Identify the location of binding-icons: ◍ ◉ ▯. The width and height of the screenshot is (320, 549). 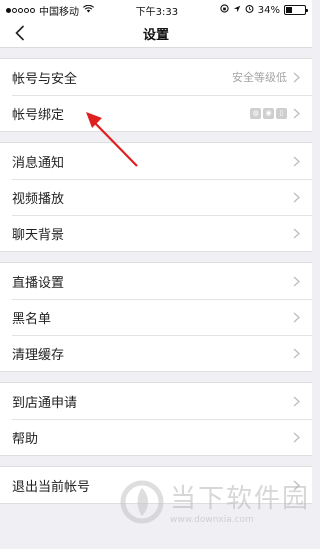
(268, 113).